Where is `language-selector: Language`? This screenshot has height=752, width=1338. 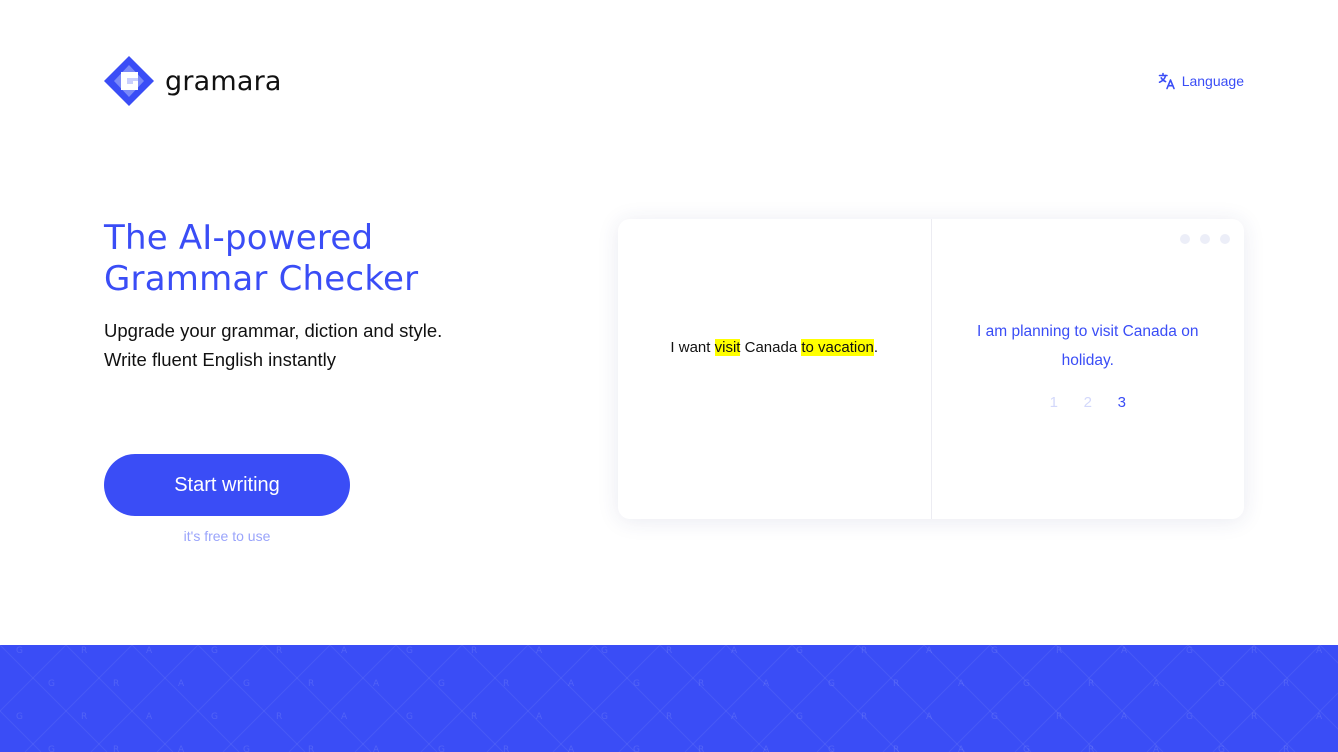
language-selector: Language is located at coordinates (1201, 81).